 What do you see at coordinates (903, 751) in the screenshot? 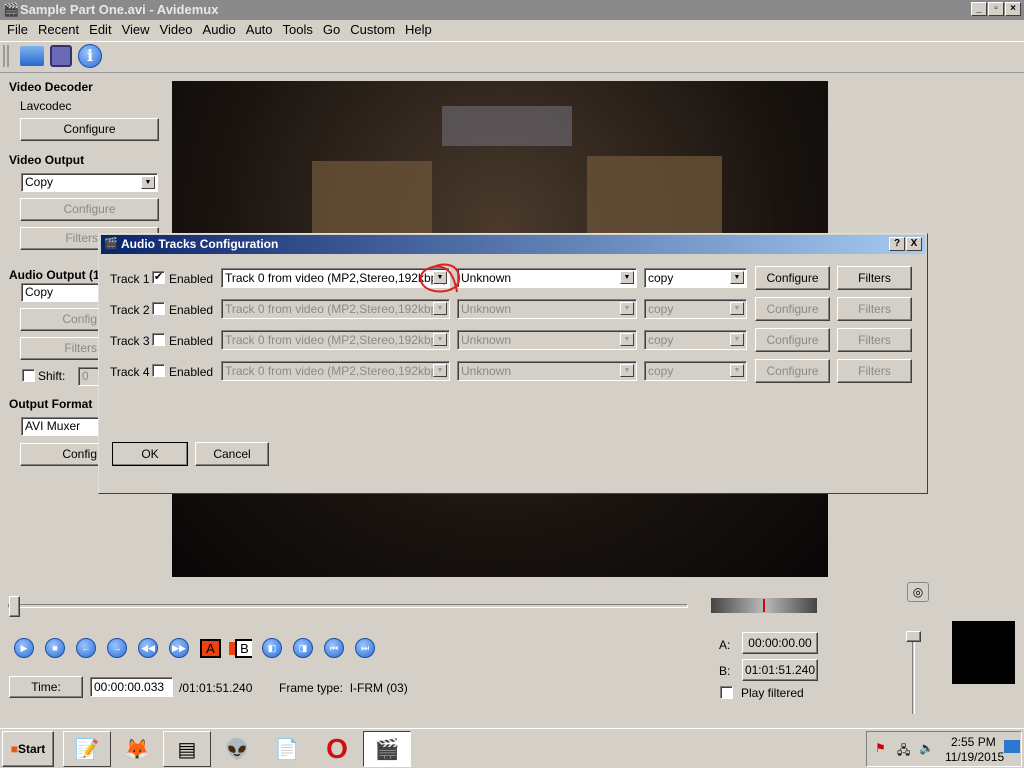
I see `network-icon: 🖧` at bounding box center [903, 751].